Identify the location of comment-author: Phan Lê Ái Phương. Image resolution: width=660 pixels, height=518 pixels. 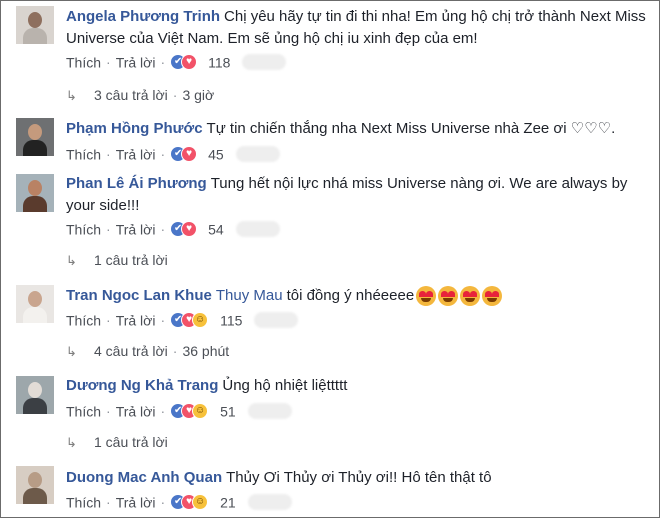
(136, 183).